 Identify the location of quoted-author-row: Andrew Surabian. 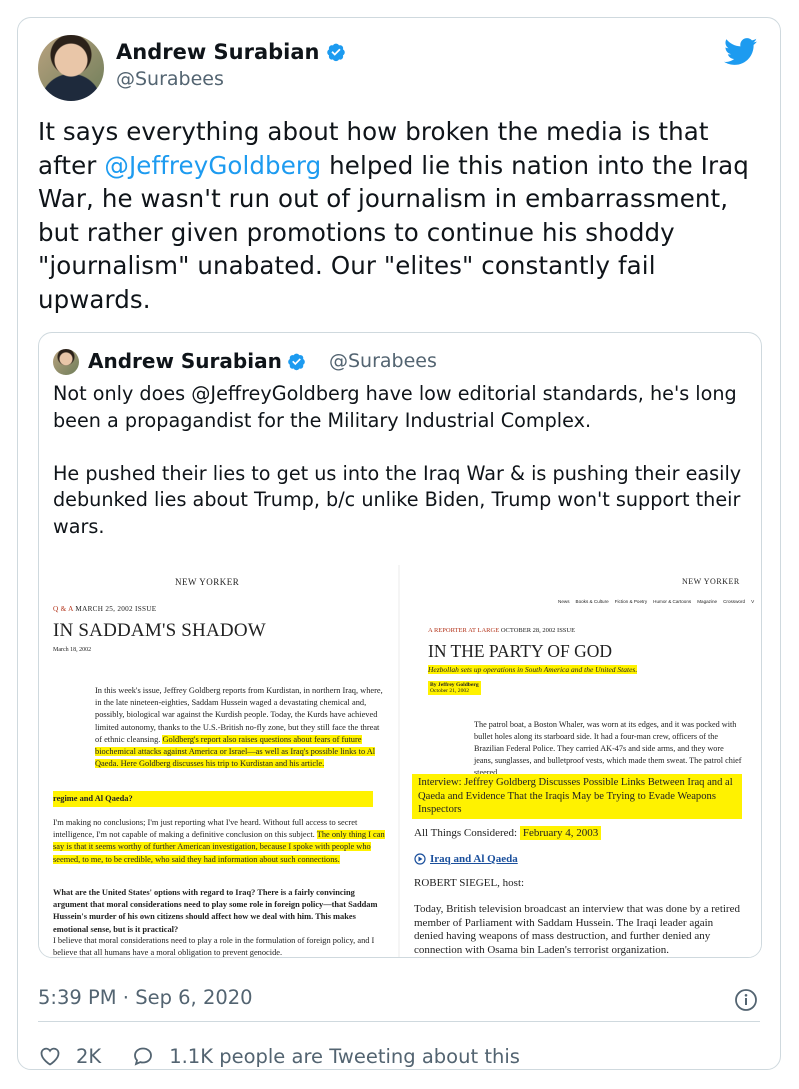
(197, 361).